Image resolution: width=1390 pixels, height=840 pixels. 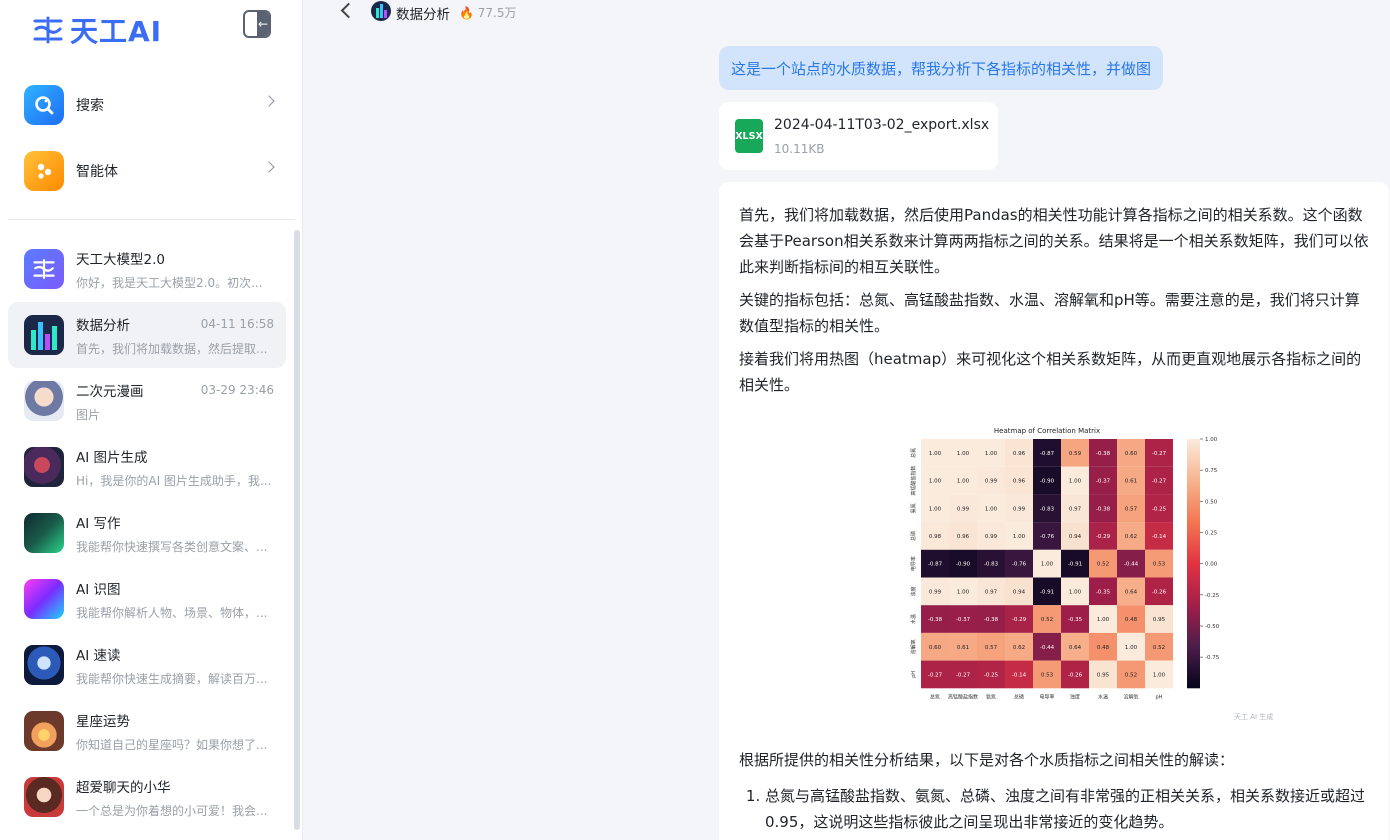 What do you see at coordinates (913, 508) in the screenshot?
I see `y-tick-label: 氨氮` at bounding box center [913, 508].